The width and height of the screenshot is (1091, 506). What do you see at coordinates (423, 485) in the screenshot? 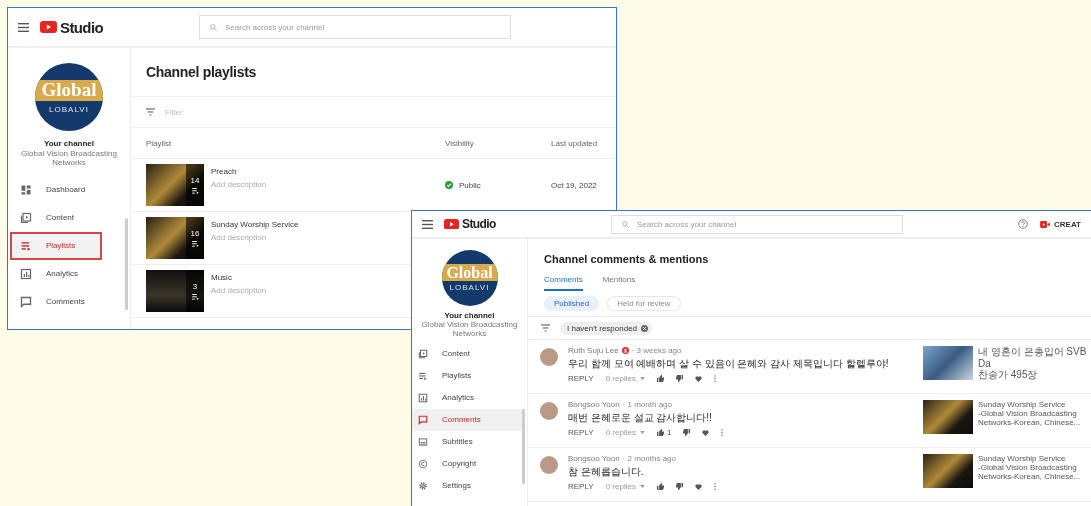
I see `settings-icon` at bounding box center [423, 485].